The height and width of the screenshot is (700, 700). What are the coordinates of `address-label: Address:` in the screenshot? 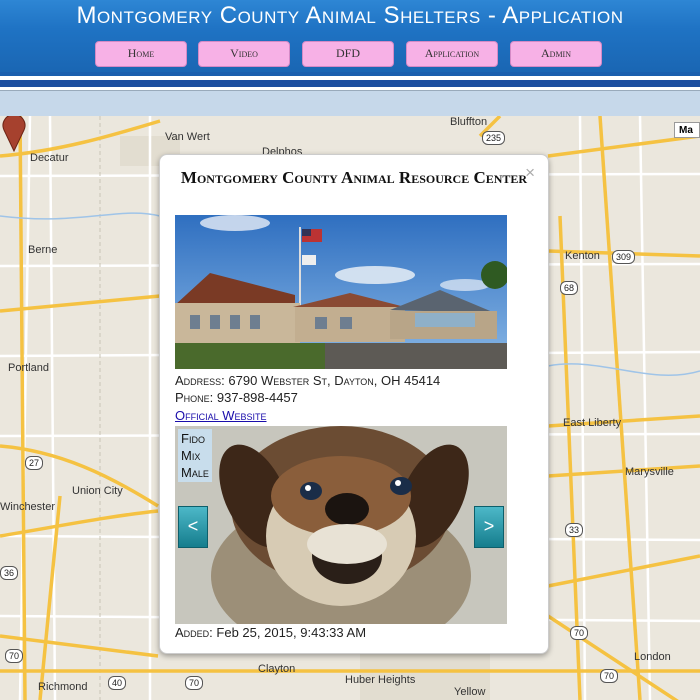 It's located at (200, 380).